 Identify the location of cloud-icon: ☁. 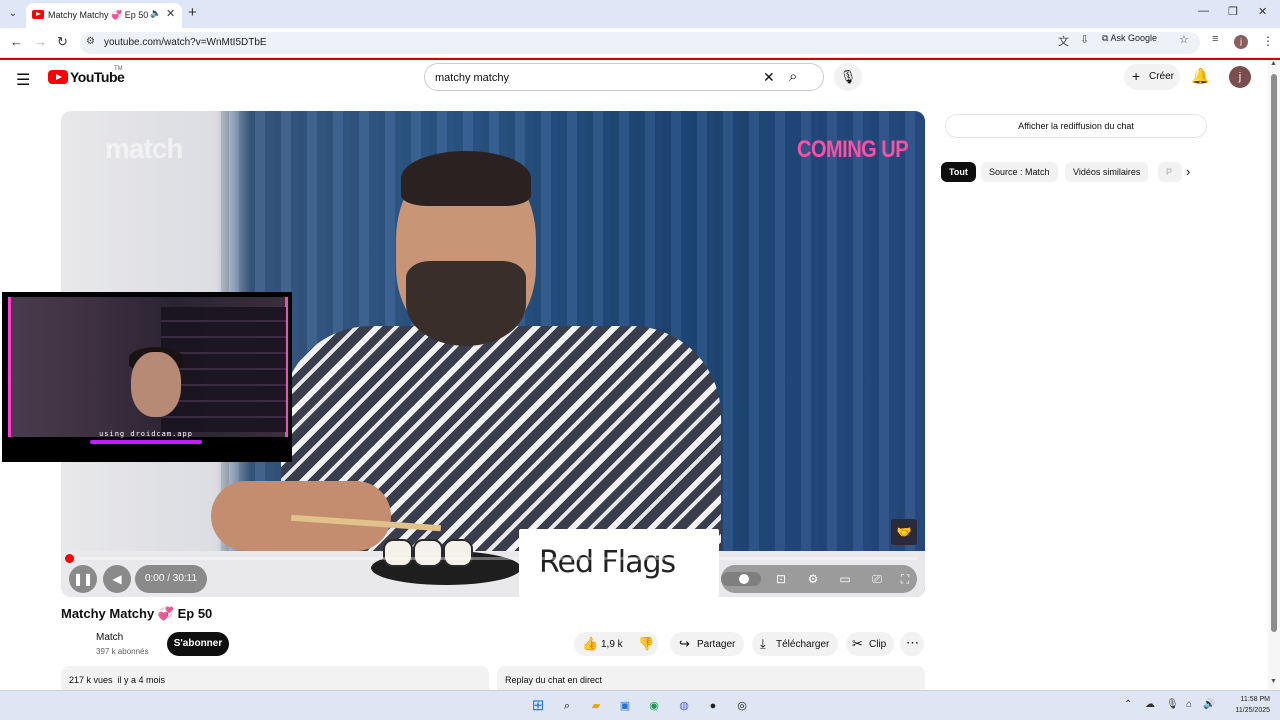
(1150, 704).